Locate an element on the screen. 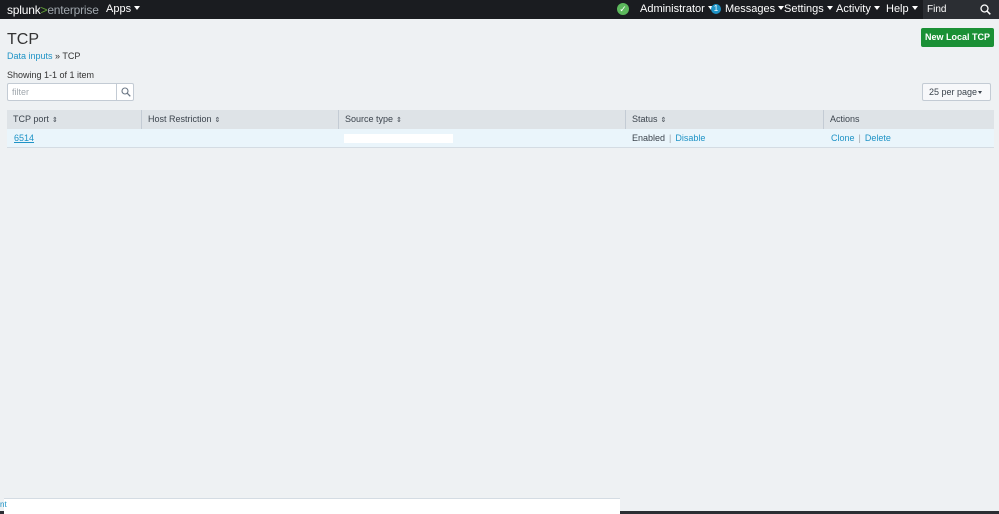 The height and width of the screenshot is (514, 999). column-label: Source type is located at coordinates (369, 119).